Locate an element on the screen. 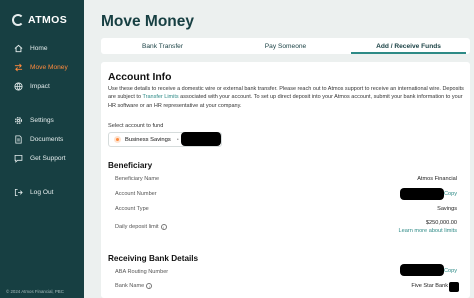  sidebar-item-label: Get Support is located at coordinates (48, 158).